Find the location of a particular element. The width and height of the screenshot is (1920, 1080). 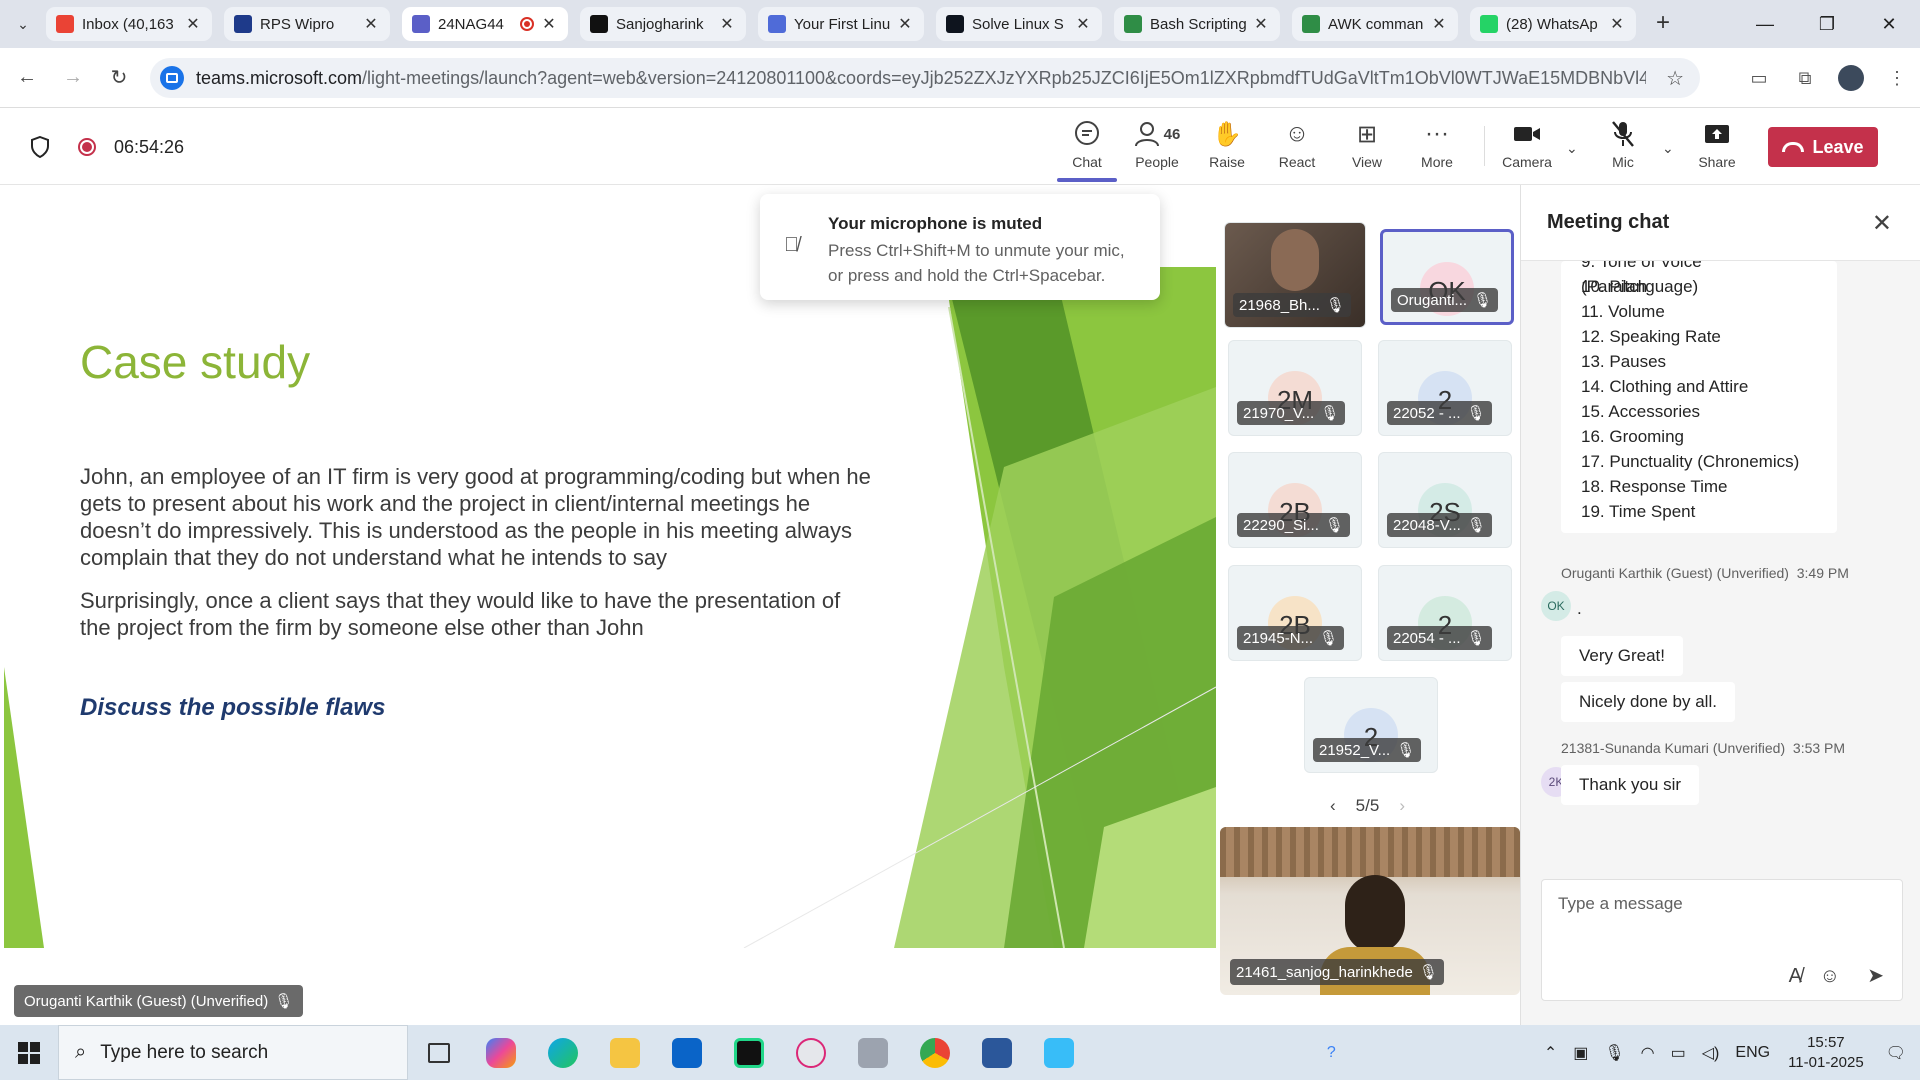

emoji-icon: ☺ is located at coordinates (1830, 976).